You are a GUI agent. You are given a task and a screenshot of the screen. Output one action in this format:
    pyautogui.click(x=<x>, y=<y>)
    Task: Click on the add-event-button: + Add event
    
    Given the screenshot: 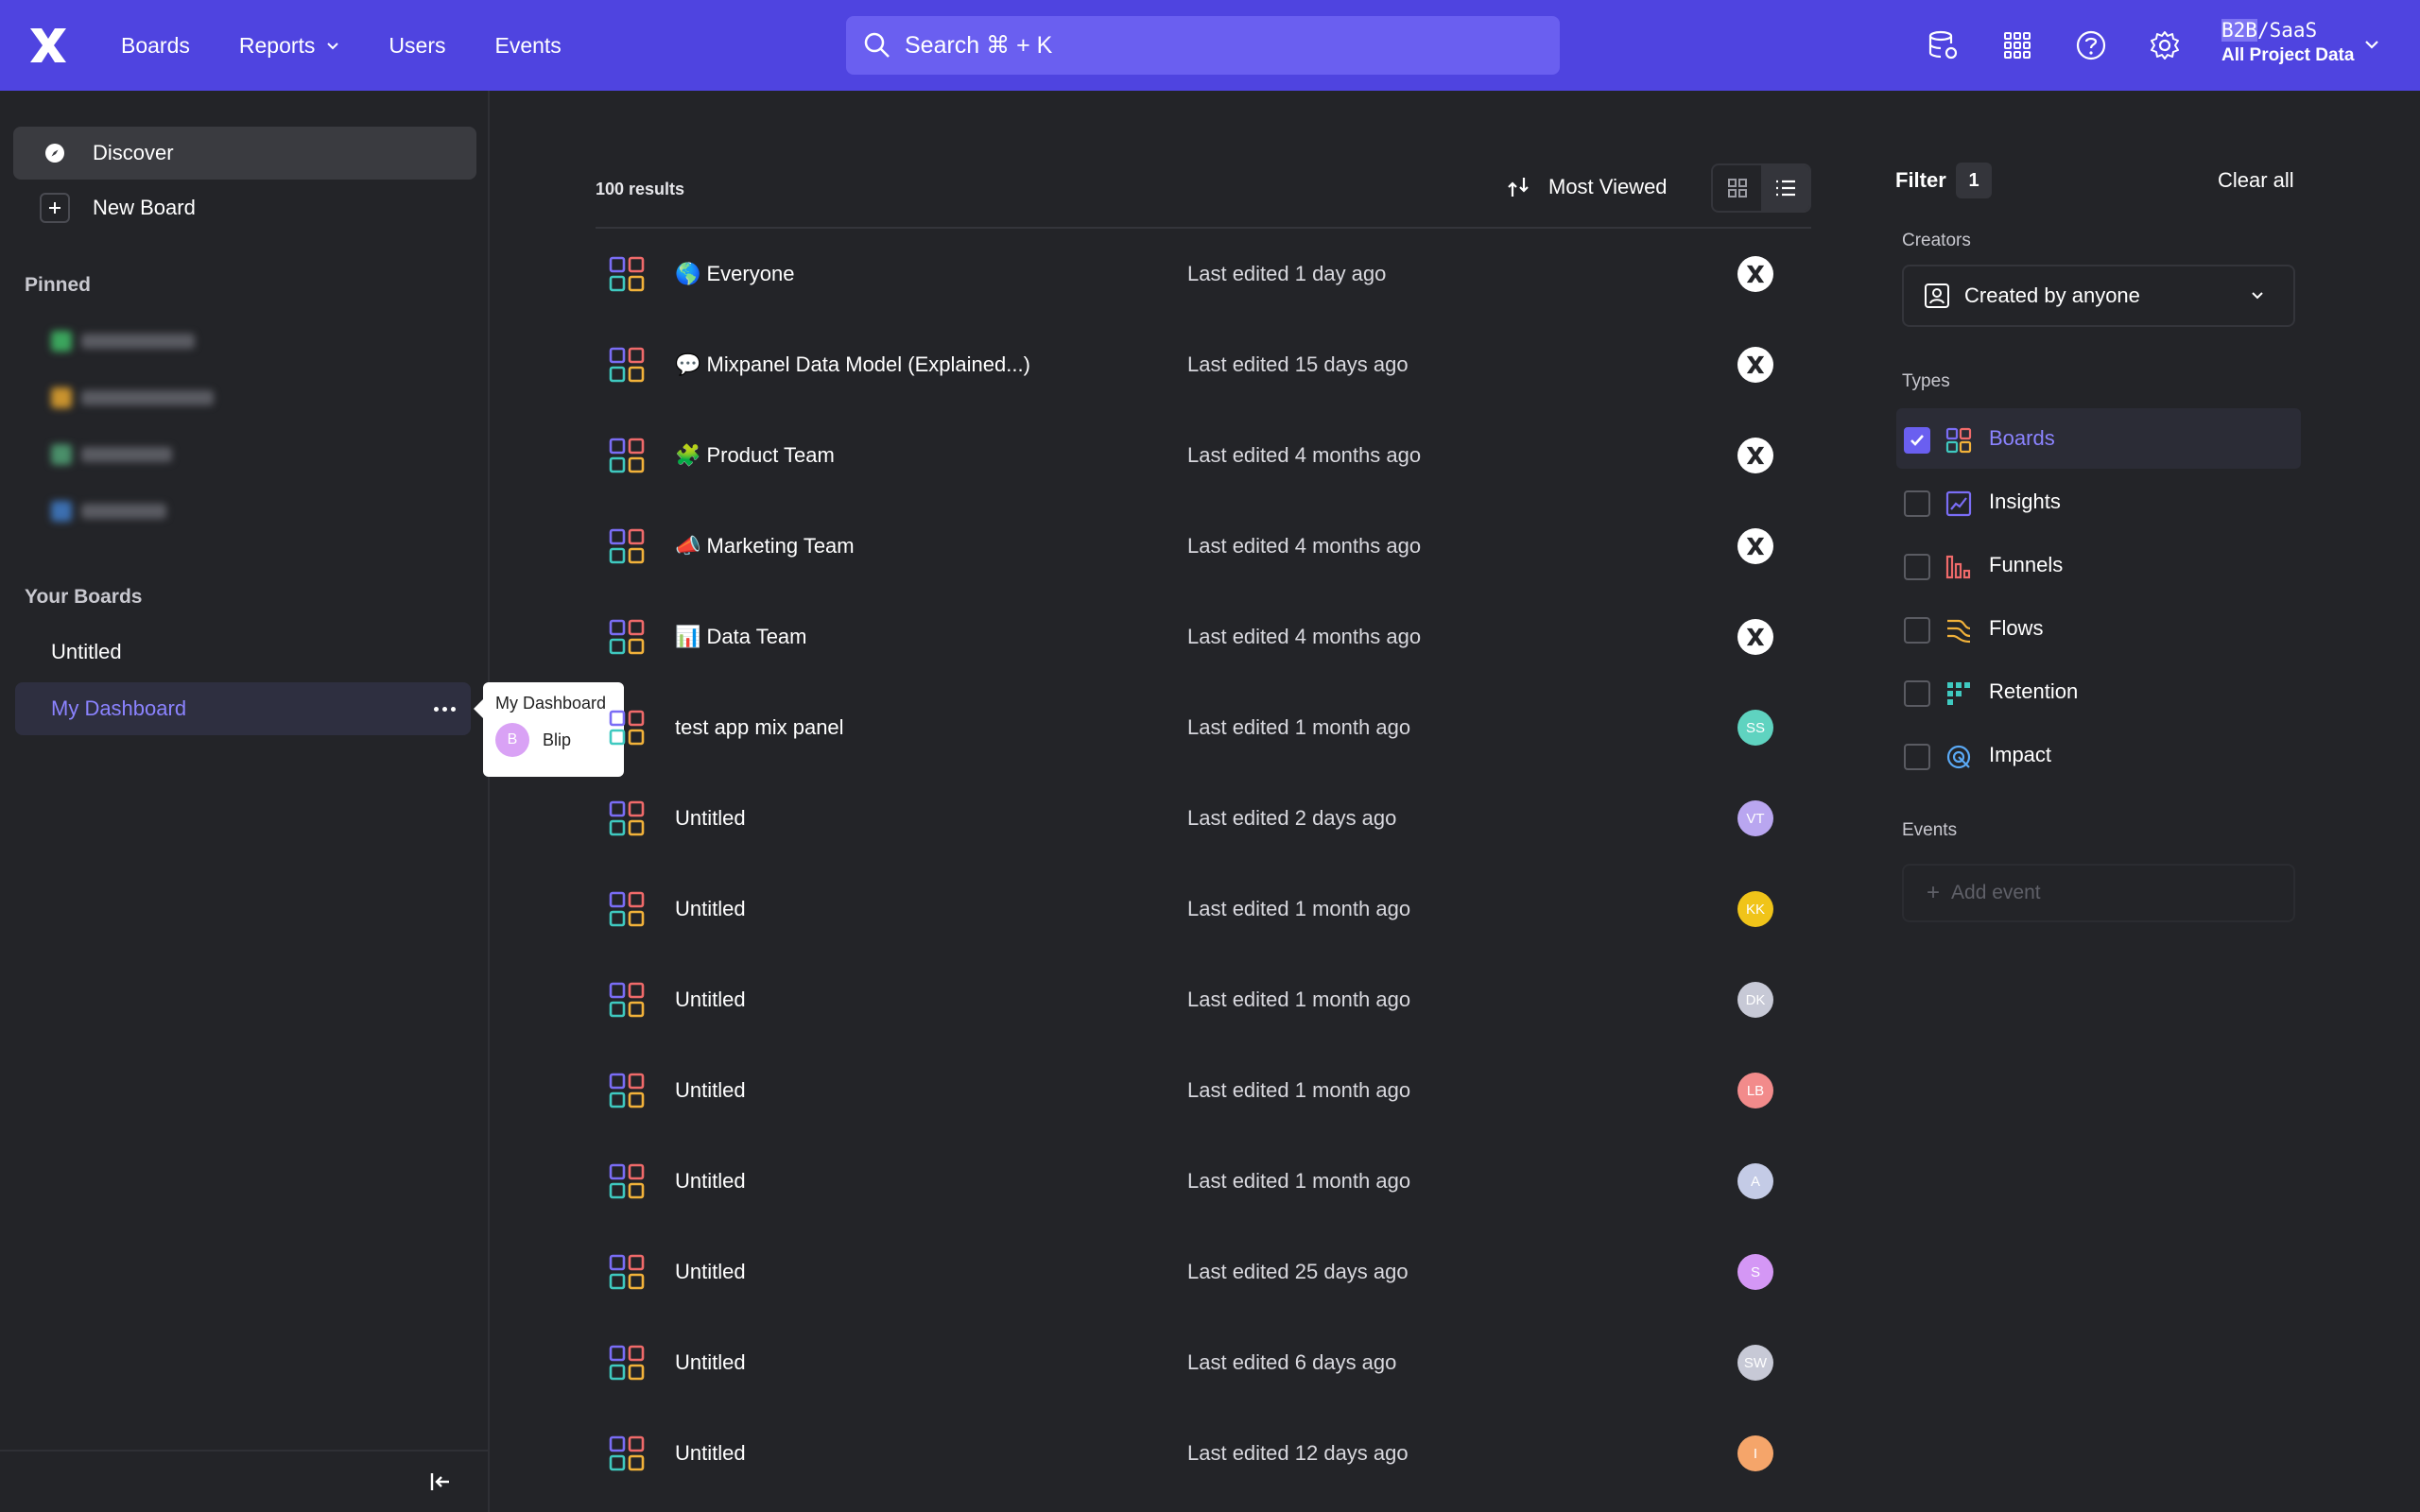 What is the action you would take?
    pyautogui.click(x=2098, y=893)
    